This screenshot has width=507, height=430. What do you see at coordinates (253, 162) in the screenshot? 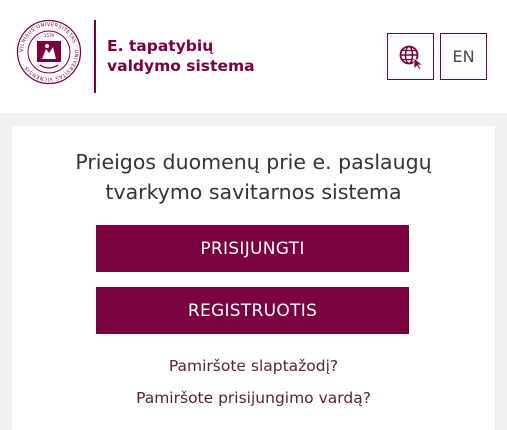
I see `page-title-line1: Prieigos duomenų prie e. paslaugų` at bounding box center [253, 162].